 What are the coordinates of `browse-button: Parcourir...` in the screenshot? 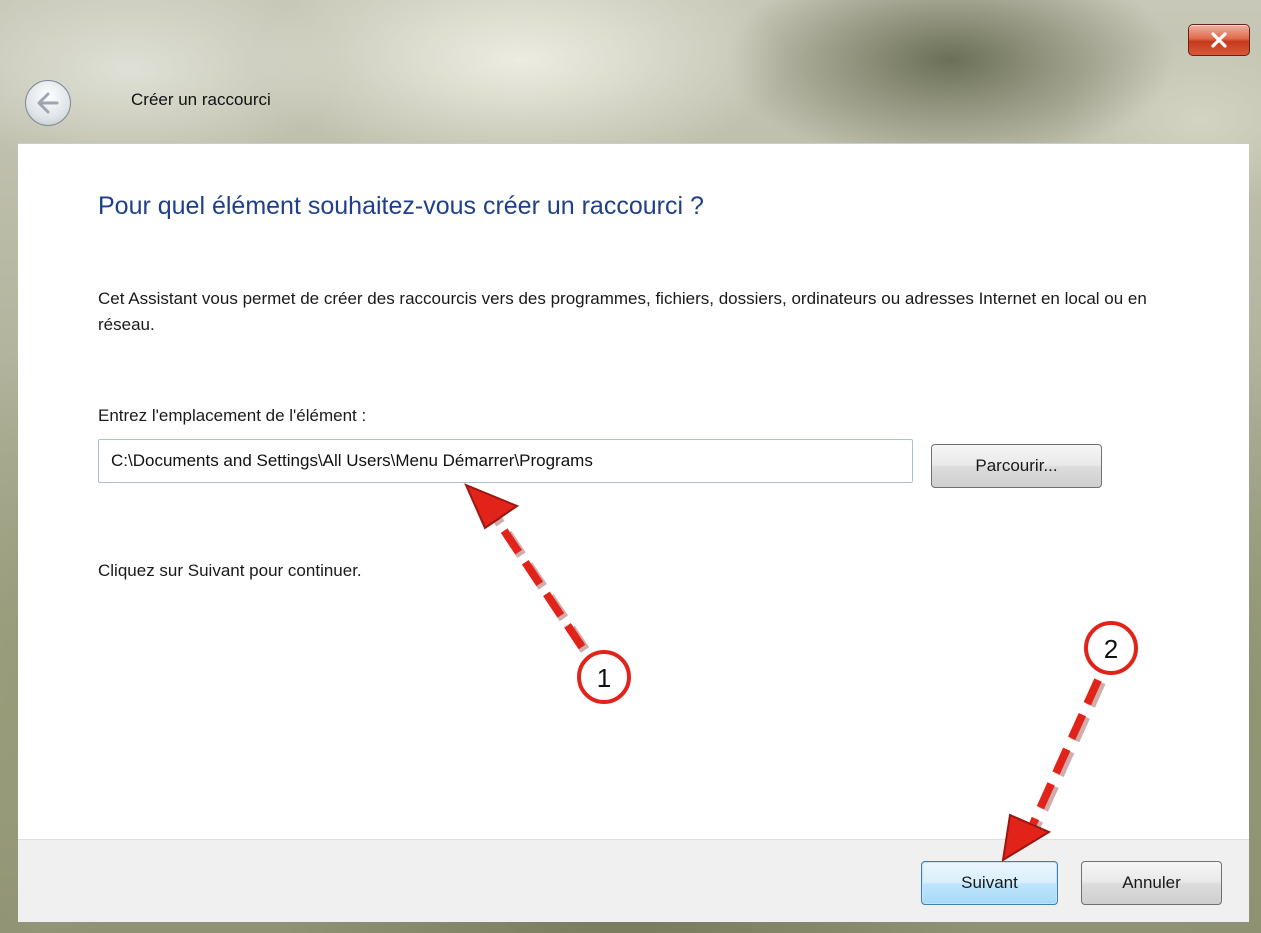 It's located at (1016, 466).